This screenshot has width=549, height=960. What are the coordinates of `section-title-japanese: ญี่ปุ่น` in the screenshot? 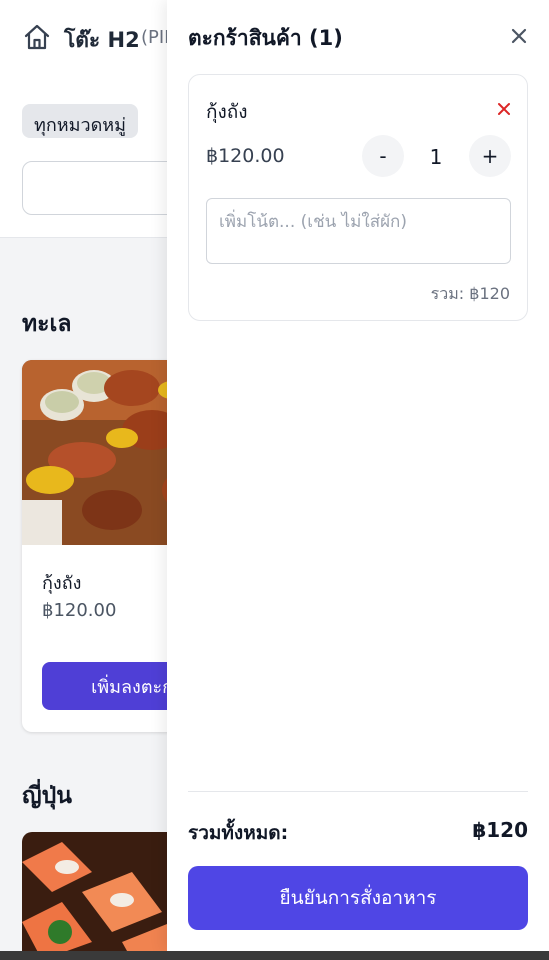 It's located at (47, 796).